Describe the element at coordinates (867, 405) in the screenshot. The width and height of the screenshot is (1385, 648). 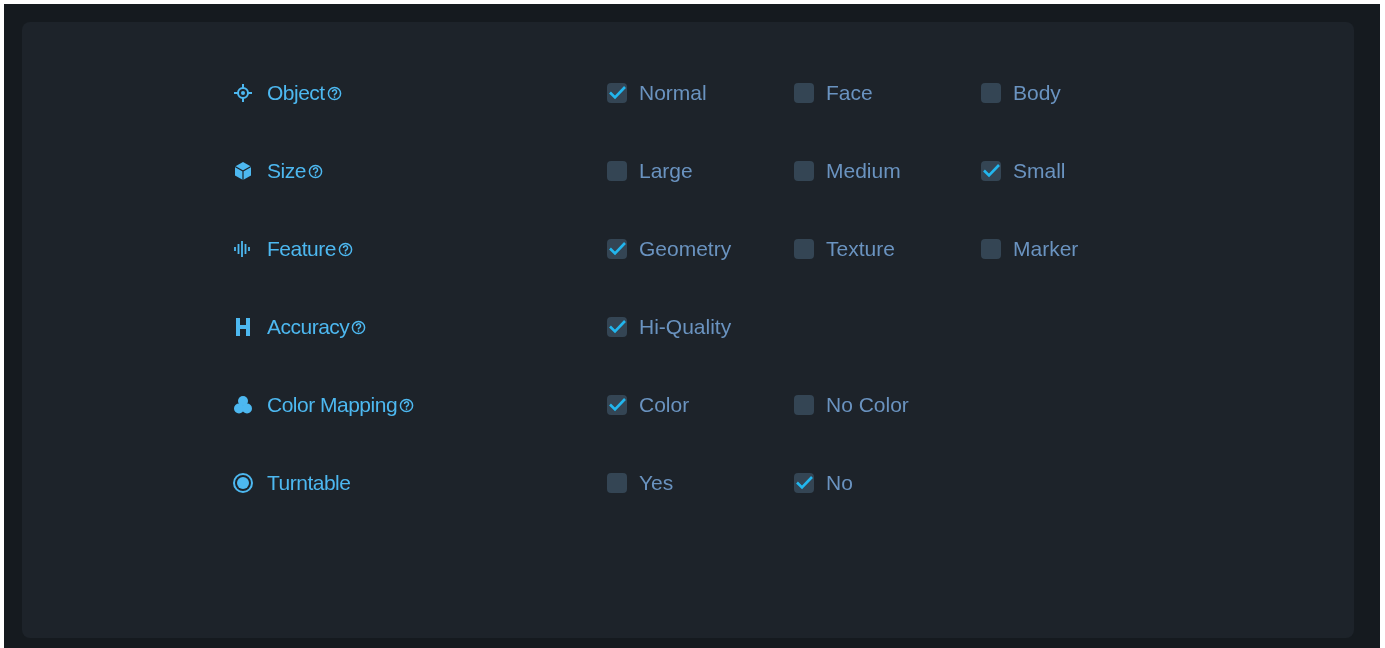
I see `option-label: No Color` at that location.